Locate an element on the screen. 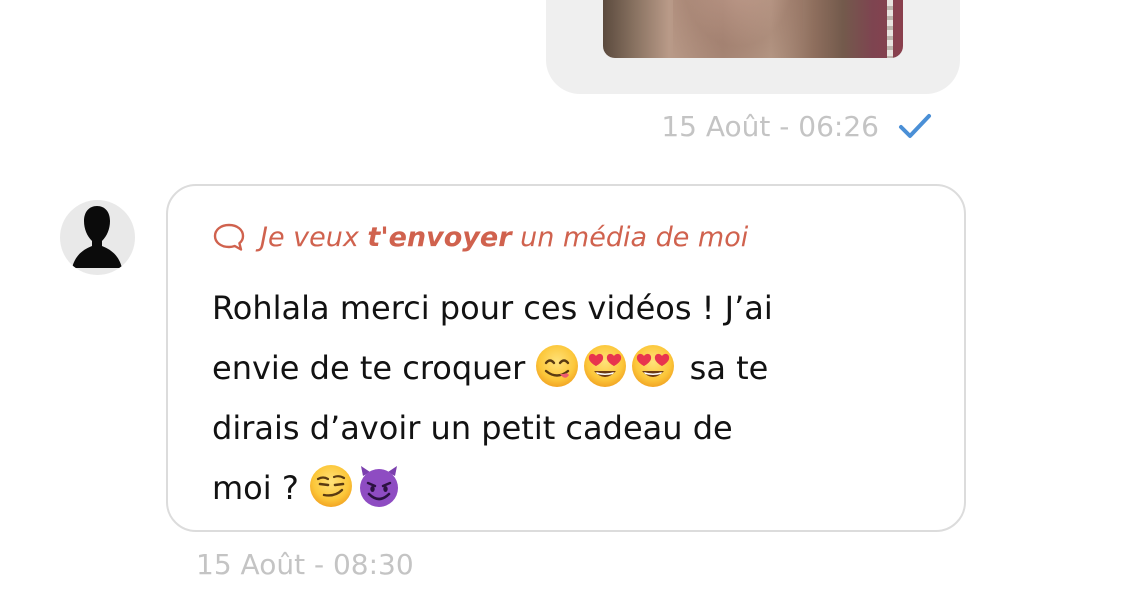 The width and height of the screenshot is (1125, 615). reply-text: Je veux t'envoyer un média de moi is located at coordinates (504, 237).